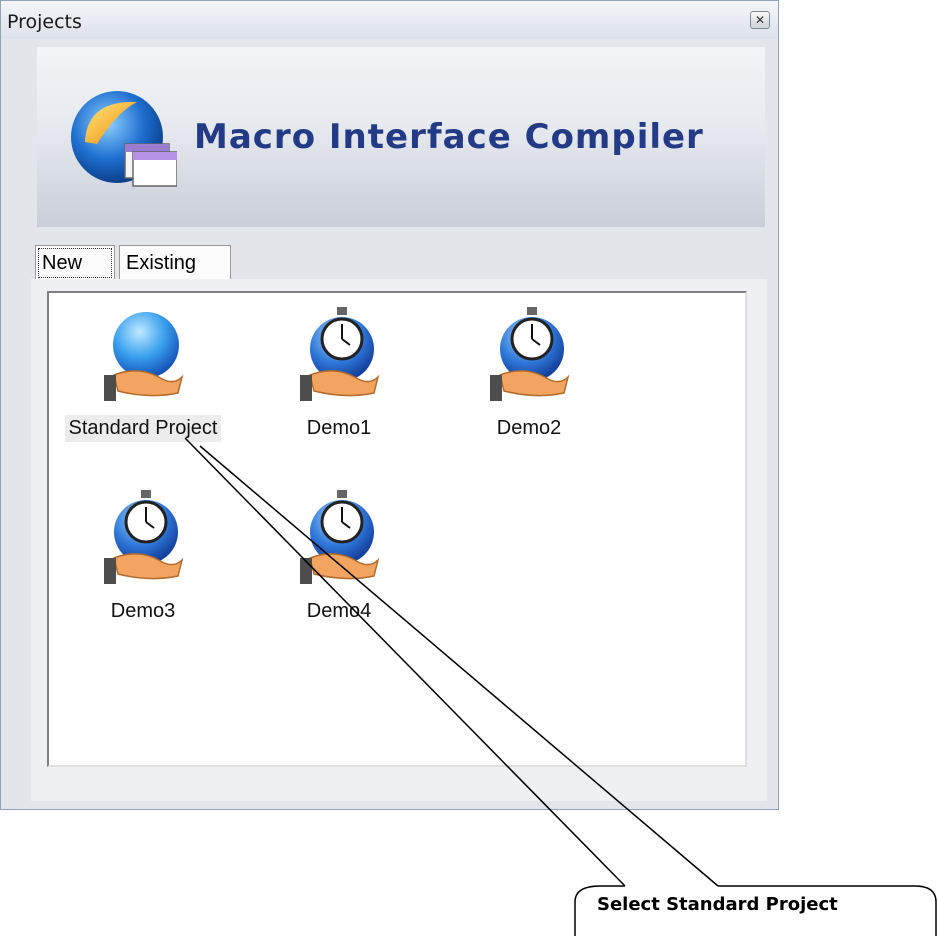 The width and height of the screenshot is (938, 936). I want to click on project-item-demo2: Demo2, so click(529, 373).